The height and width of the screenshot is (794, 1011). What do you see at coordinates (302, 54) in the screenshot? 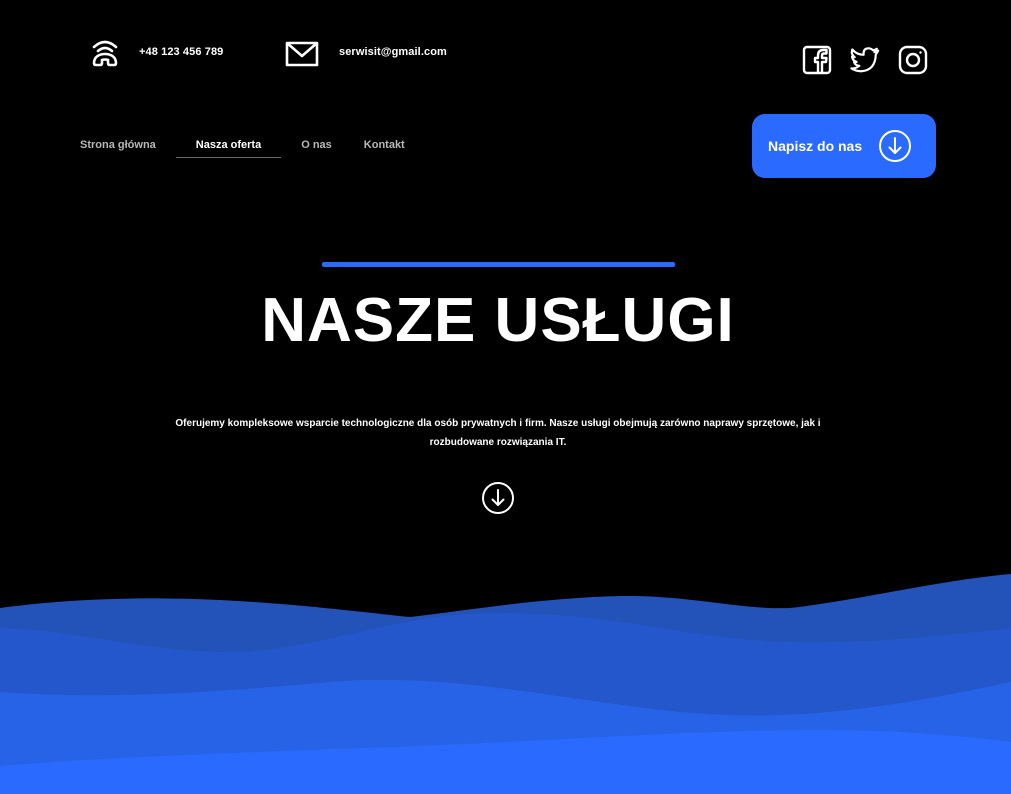
I see `envelope-icon` at bounding box center [302, 54].